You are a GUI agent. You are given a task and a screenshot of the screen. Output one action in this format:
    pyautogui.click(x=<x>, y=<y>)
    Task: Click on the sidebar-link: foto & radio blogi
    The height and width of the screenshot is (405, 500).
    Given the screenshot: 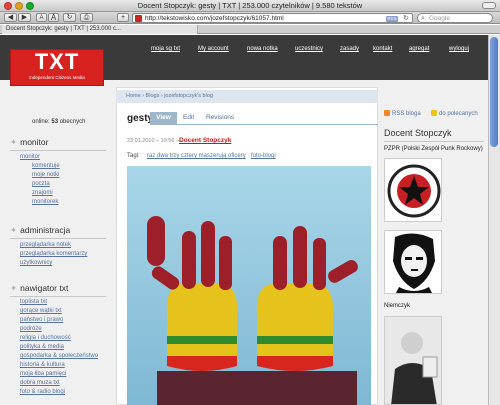 What is the action you would take?
    pyautogui.click(x=42, y=392)
    